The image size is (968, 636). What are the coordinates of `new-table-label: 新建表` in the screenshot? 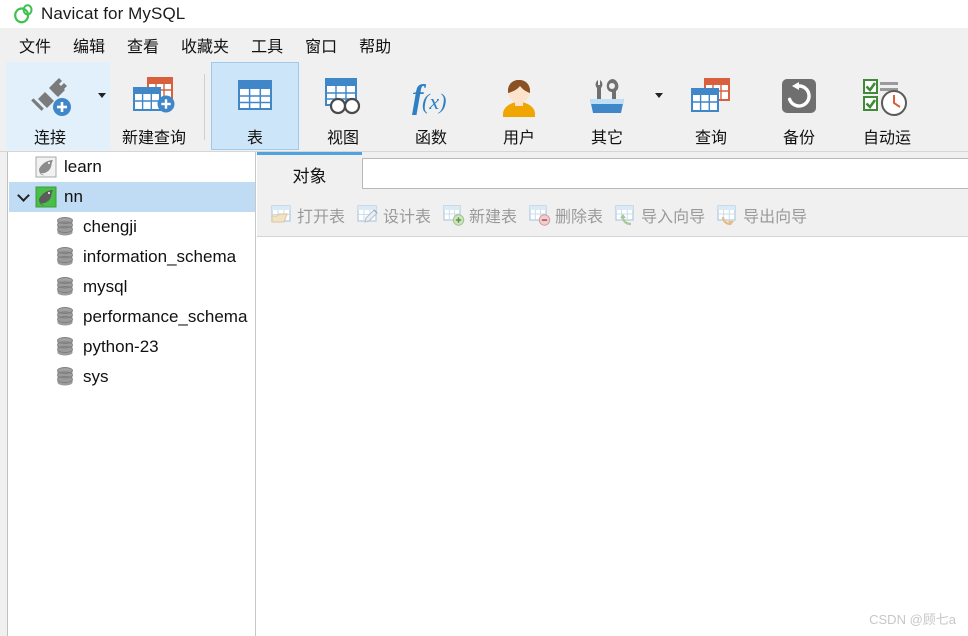 It's located at (493, 217).